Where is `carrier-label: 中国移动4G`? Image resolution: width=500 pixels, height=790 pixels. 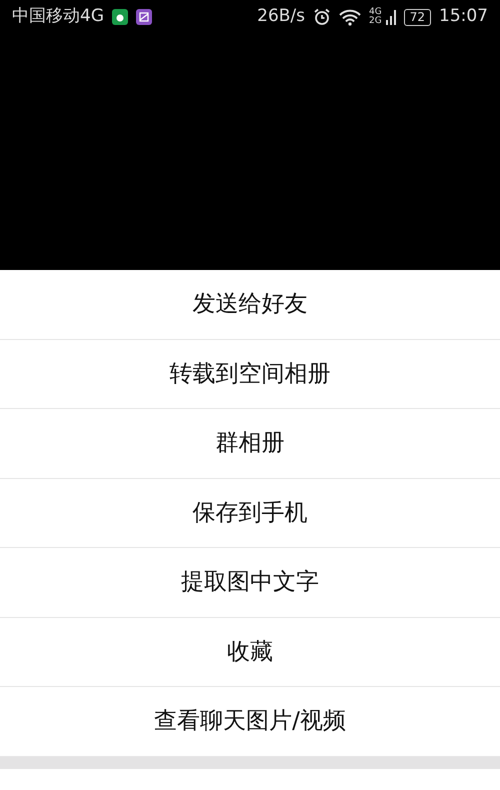 carrier-label: 中国移动4G is located at coordinates (58, 16).